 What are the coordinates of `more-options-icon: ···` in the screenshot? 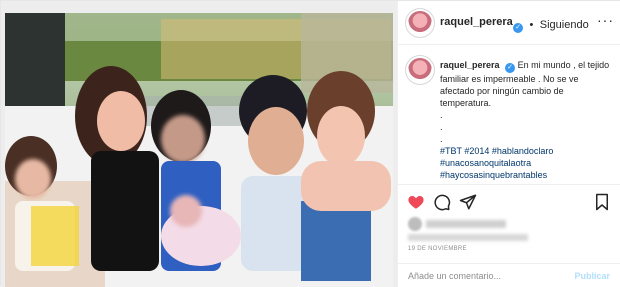 It's located at (605, 20).